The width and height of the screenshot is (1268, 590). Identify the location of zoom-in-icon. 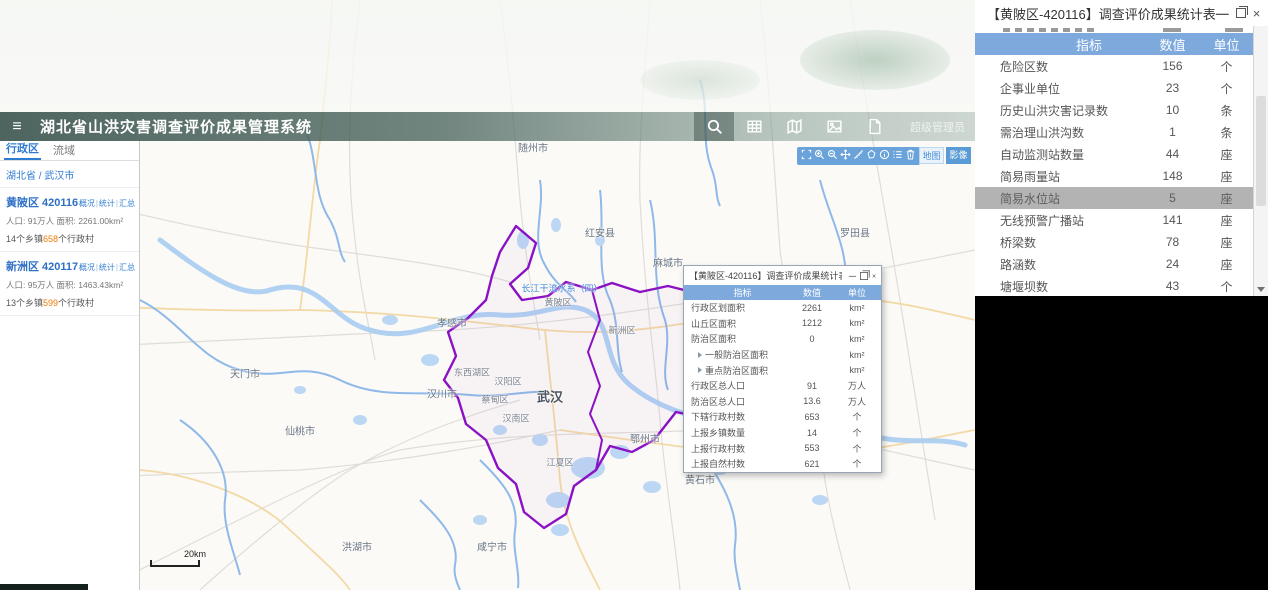
(819, 156).